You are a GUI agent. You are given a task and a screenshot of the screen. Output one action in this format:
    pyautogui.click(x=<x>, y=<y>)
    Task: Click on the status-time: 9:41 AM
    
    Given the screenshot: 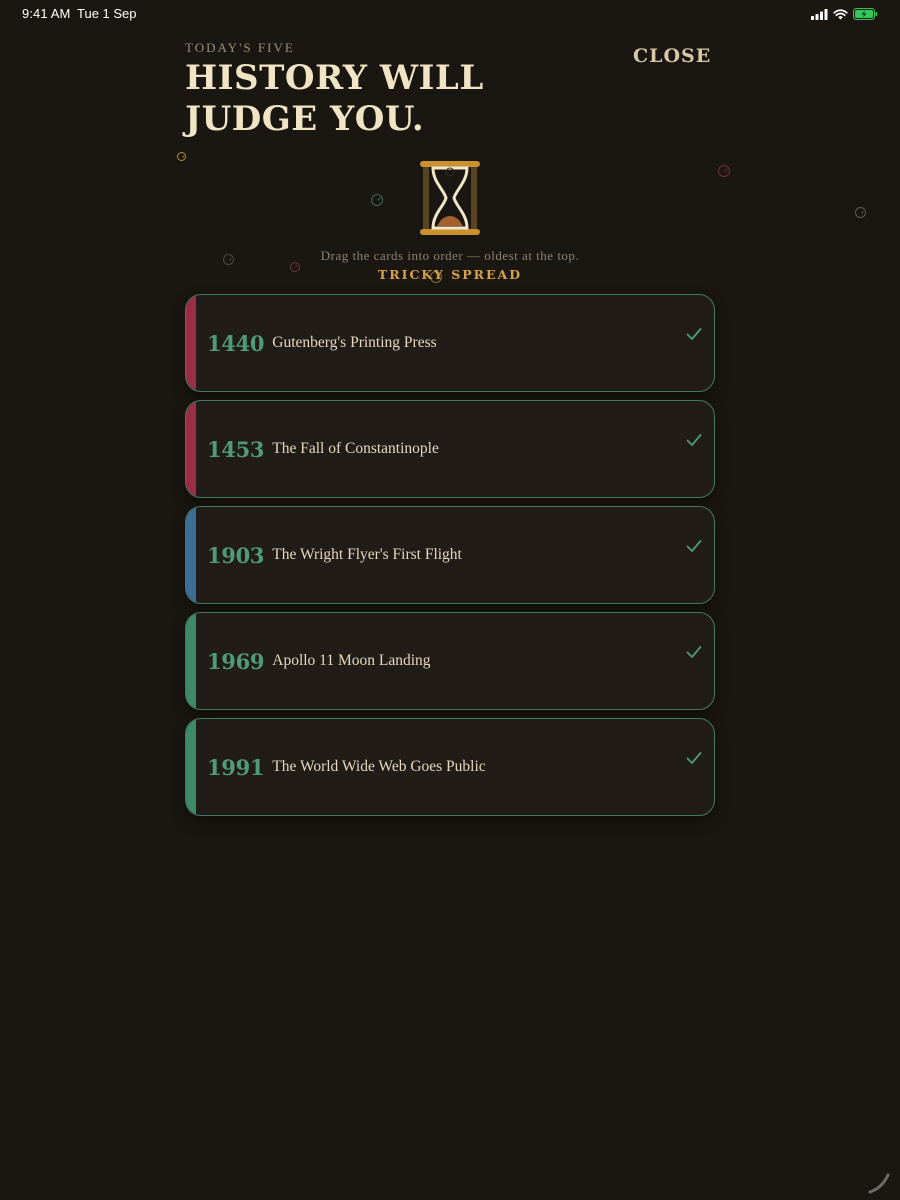 What is the action you would take?
    pyautogui.click(x=46, y=13)
    